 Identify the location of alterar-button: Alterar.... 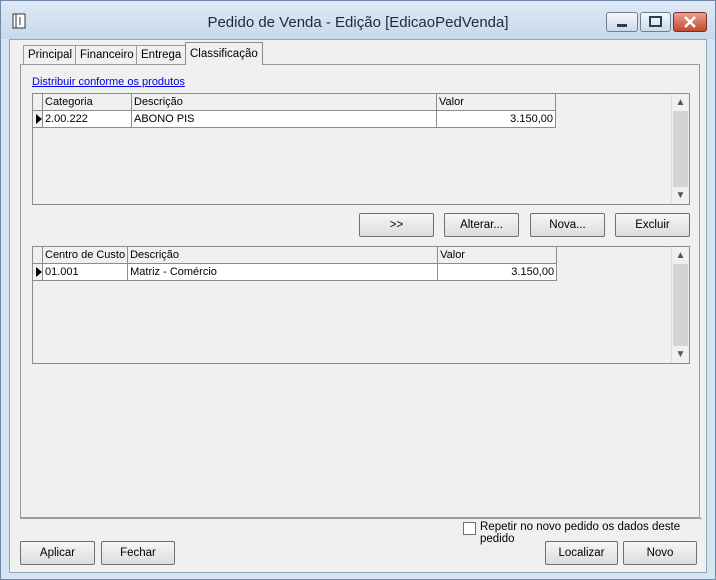
(481, 225).